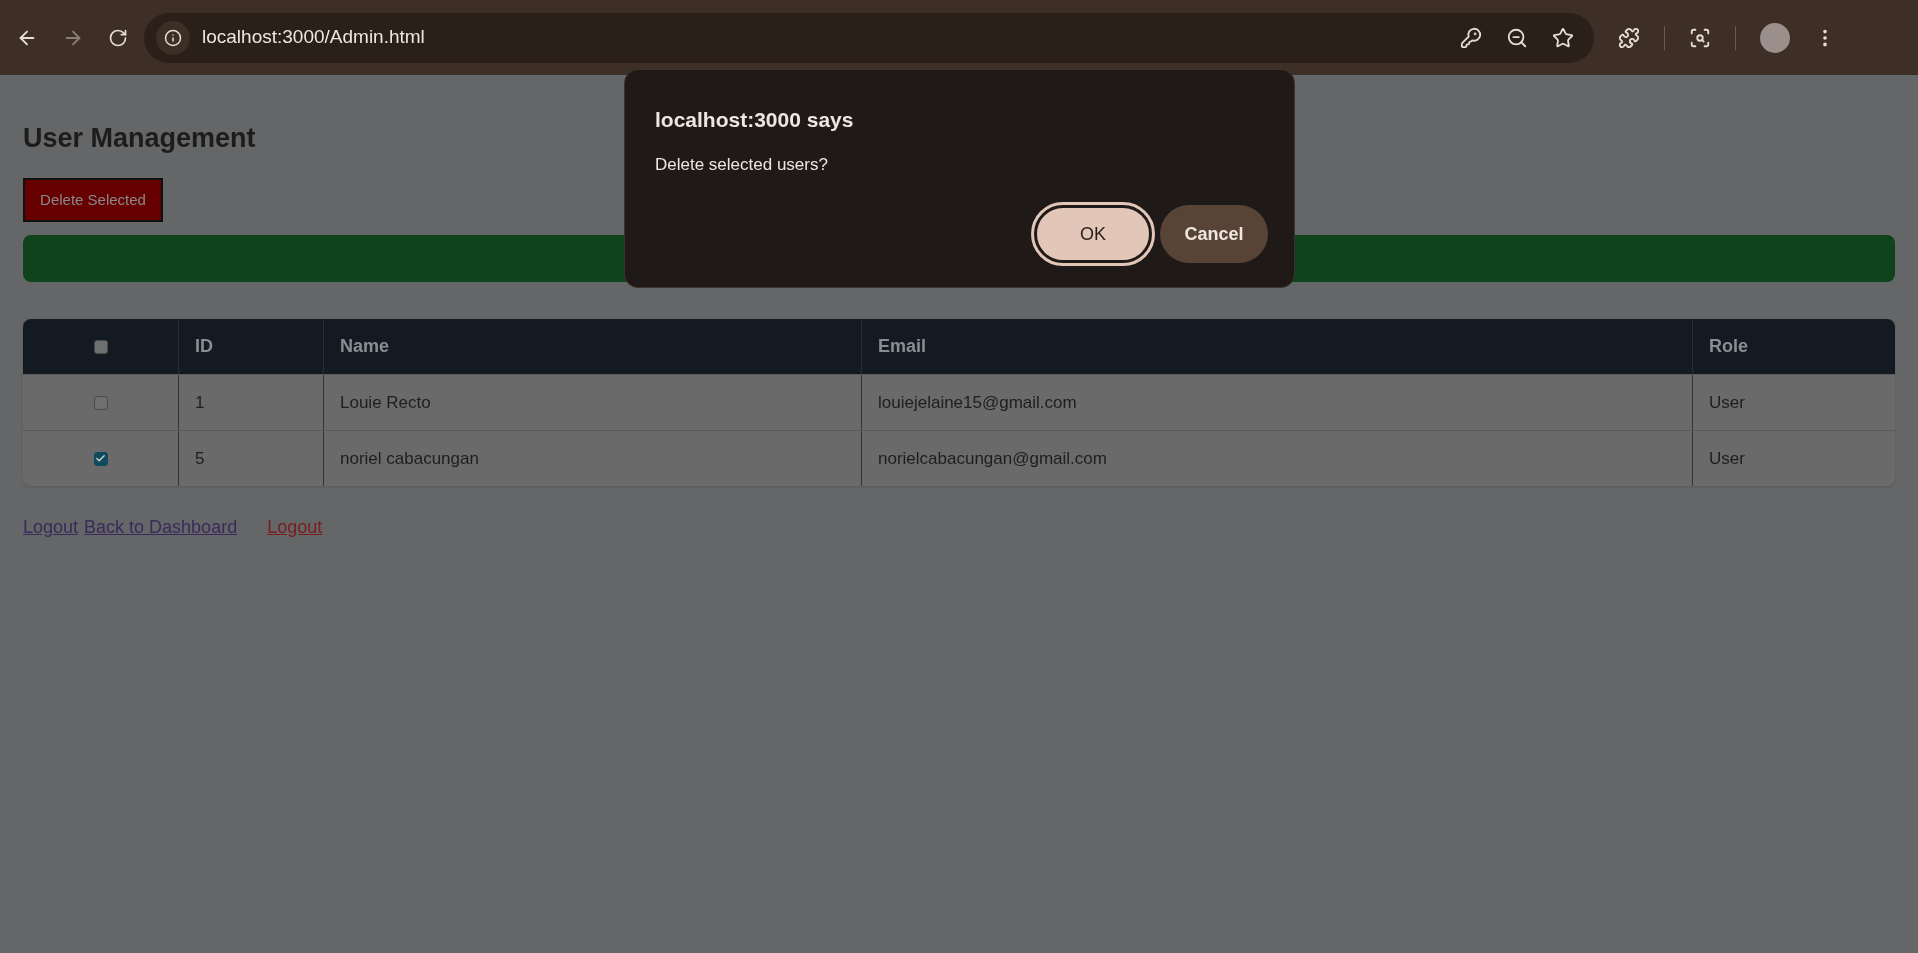 The height and width of the screenshot is (953, 1918). What do you see at coordinates (1214, 234) in the screenshot?
I see `cancel-button: Cancel` at bounding box center [1214, 234].